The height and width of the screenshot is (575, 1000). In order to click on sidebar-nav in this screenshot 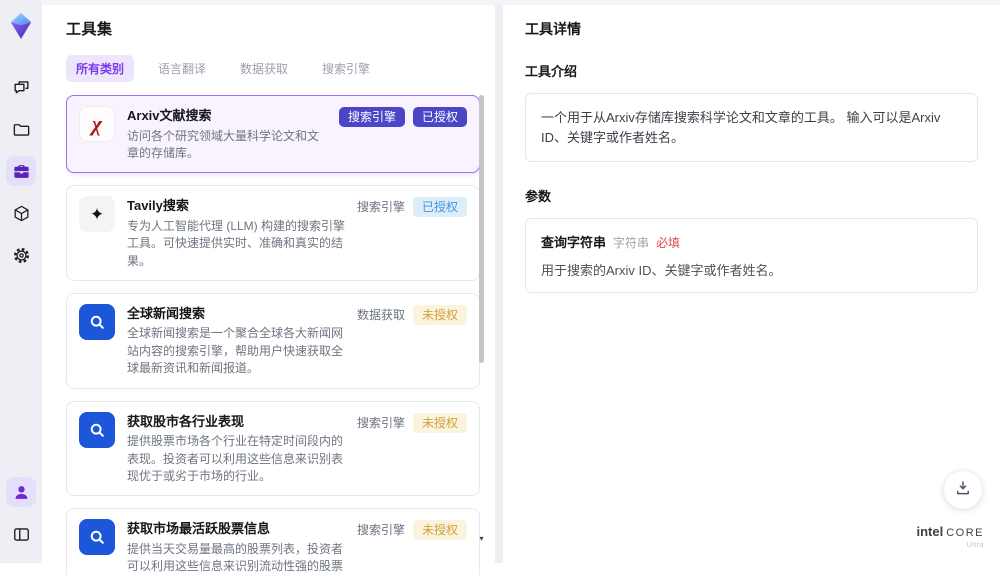, I will do `click(21, 171)`.